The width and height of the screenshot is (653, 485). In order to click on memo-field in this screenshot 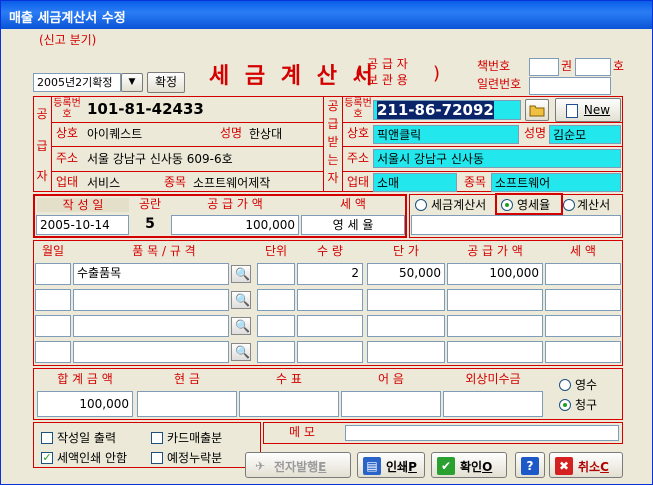, I will do `click(482, 433)`.